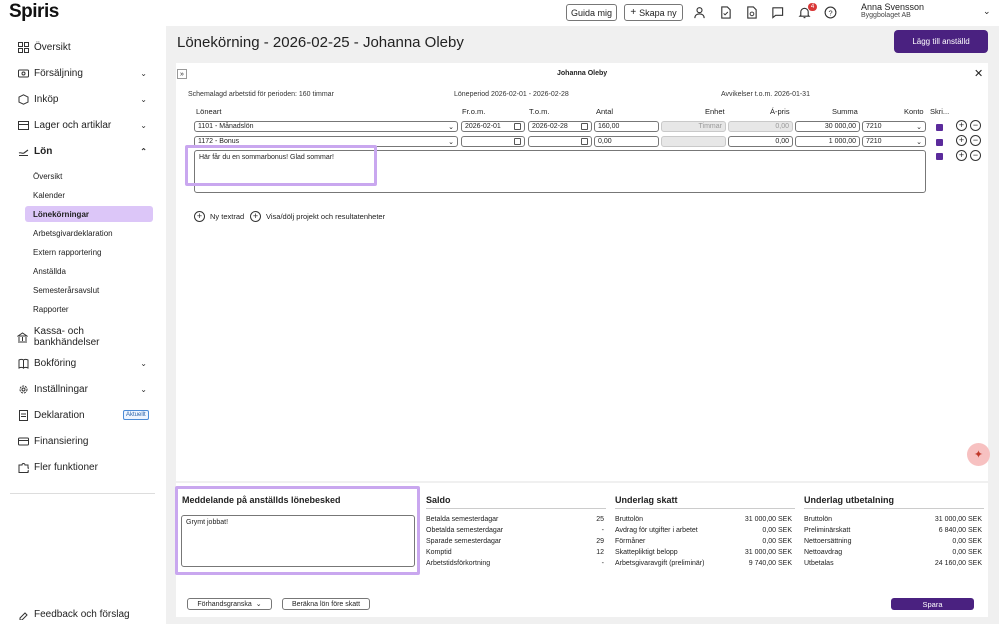 This screenshot has width=999, height=624. What do you see at coordinates (978, 73) in the screenshot?
I see `close-icon: ✕` at bounding box center [978, 73].